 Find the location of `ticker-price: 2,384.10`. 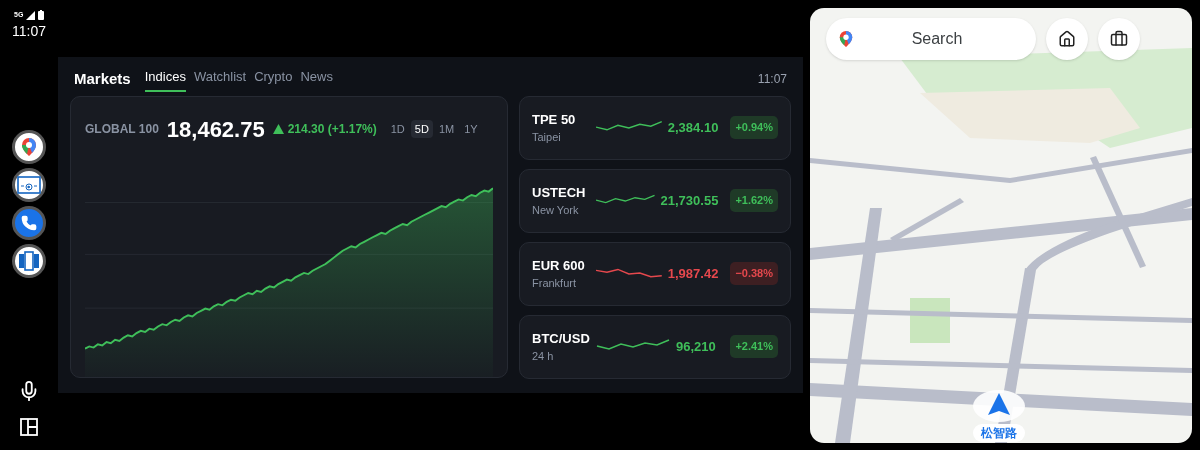

ticker-price: 2,384.10 is located at coordinates (693, 127).